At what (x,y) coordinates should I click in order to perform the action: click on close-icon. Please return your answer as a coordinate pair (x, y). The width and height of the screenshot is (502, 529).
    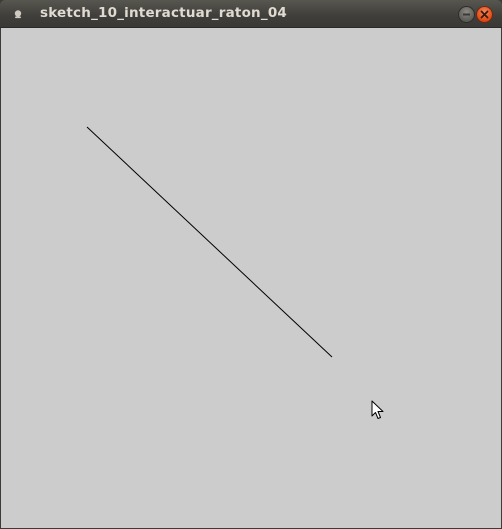
    Looking at the image, I should click on (484, 14).